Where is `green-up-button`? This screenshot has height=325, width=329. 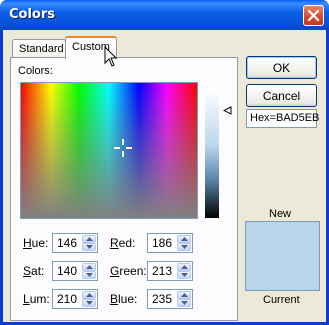
green-up-button is located at coordinates (184, 267).